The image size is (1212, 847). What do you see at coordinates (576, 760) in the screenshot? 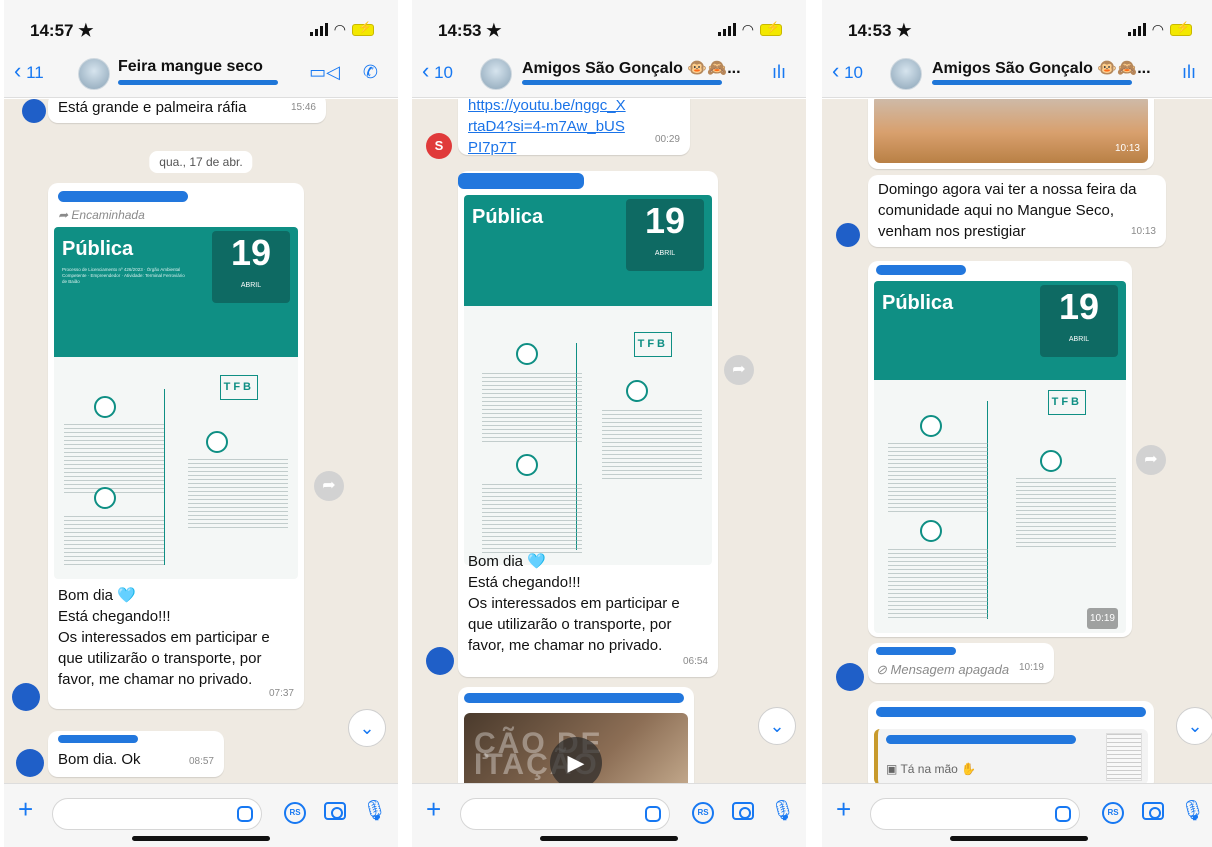
I see `play-icon: ▶` at bounding box center [576, 760].